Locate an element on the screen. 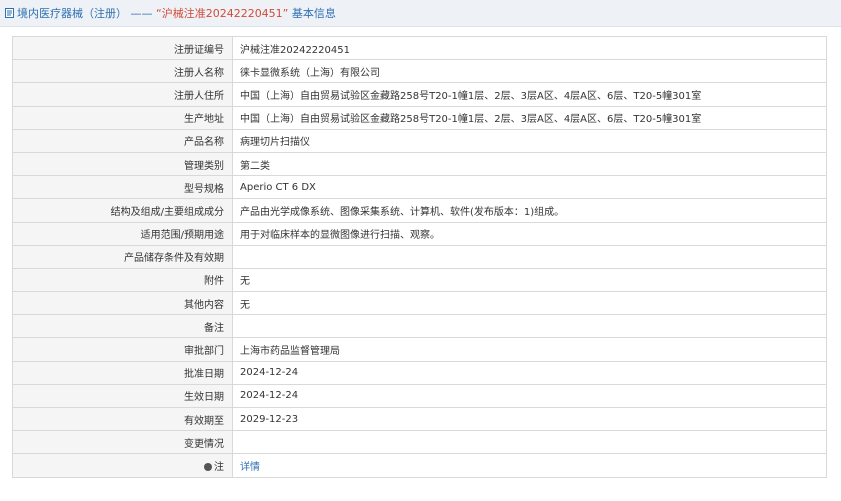 The height and width of the screenshot is (501, 841). page-title: 境内医疗器械（注册） —— “沪械注准20242220451” 基本信息 is located at coordinates (176, 13).